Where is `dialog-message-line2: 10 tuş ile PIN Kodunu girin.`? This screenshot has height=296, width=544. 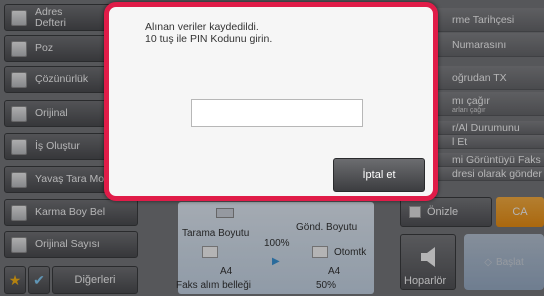
dialog-message-line2: 10 tuş ile PIN Kodunu girin. is located at coordinates (209, 39).